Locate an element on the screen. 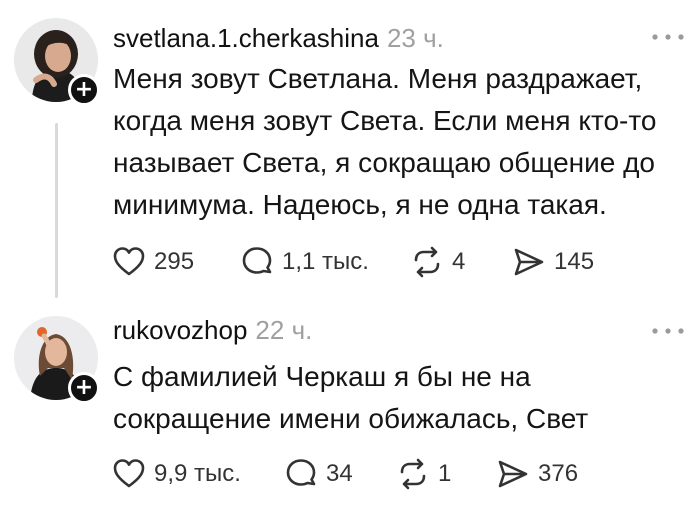  share-button: 376 is located at coordinates (537, 474).